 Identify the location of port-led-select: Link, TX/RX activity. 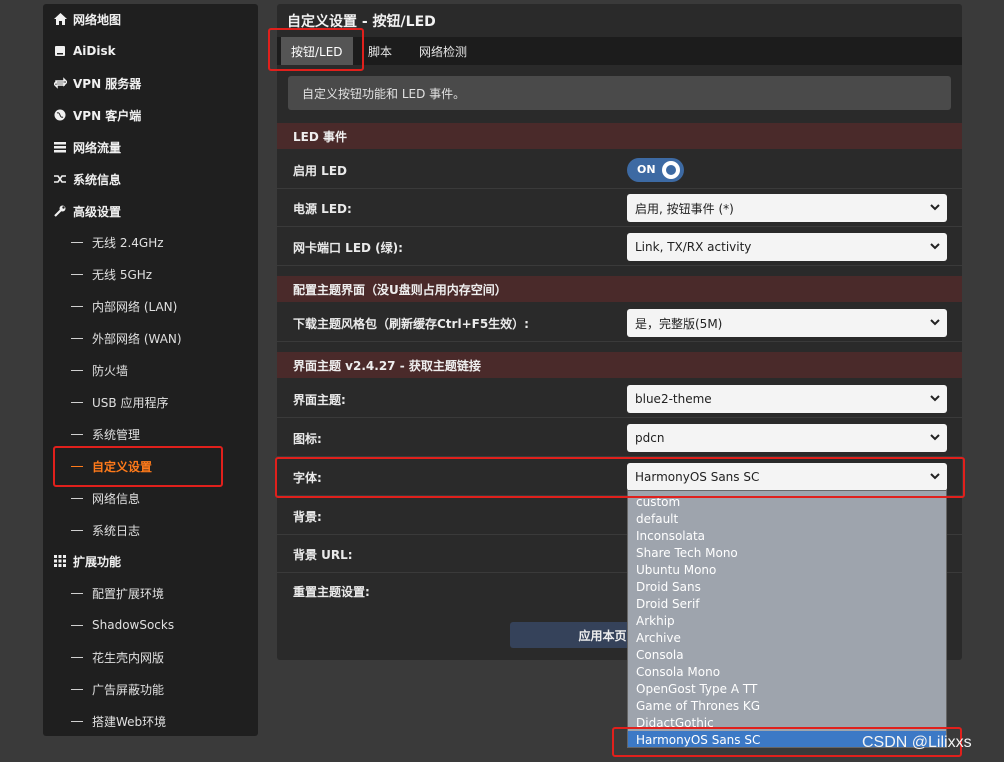
(787, 247).